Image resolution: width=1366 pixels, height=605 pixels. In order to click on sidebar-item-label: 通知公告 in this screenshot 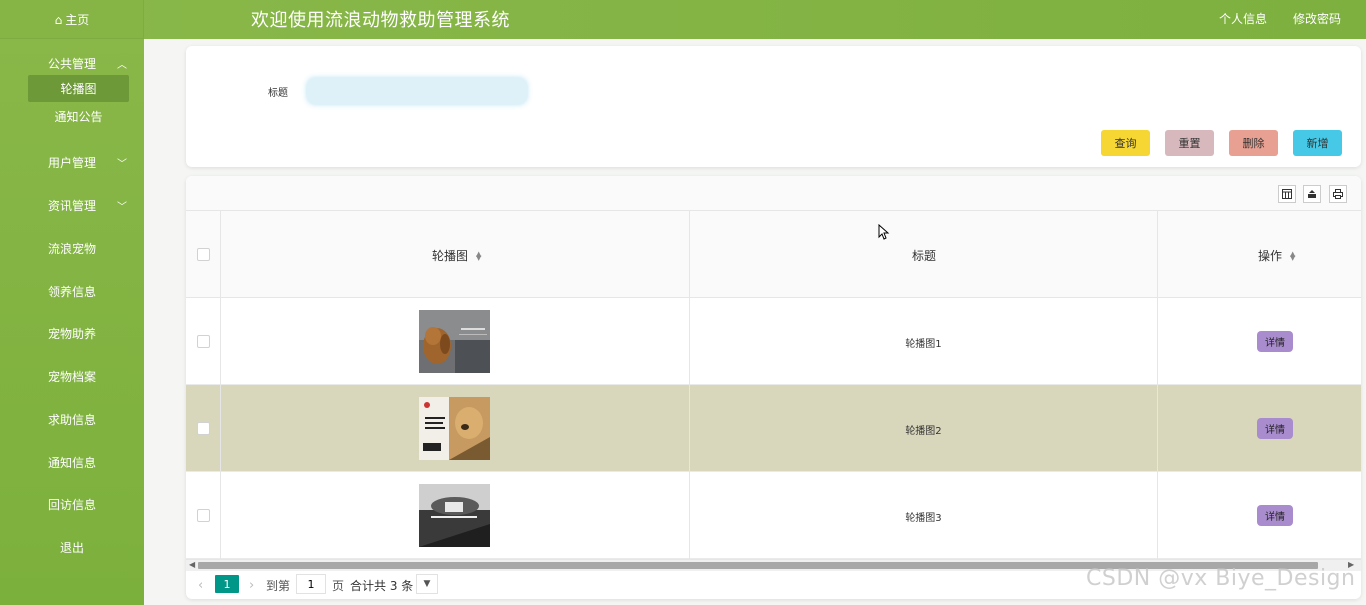, I will do `click(78, 117)`.